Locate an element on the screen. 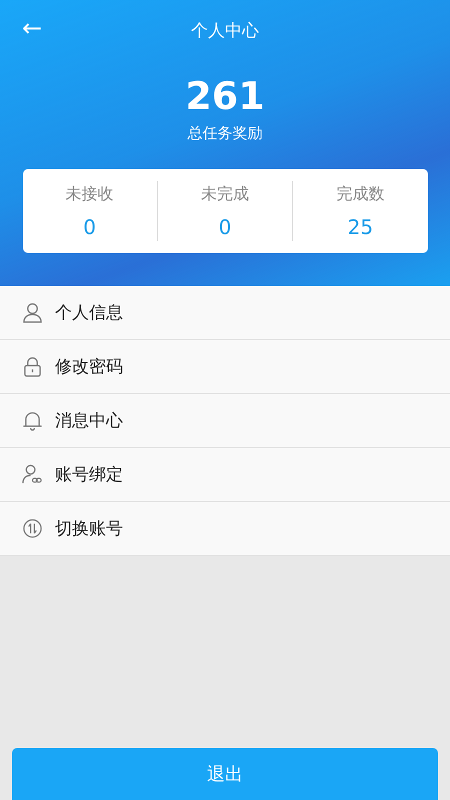 The height and width of the screenshot is (800, 450). stat-value: 25 is located at coordinates (361, 226).